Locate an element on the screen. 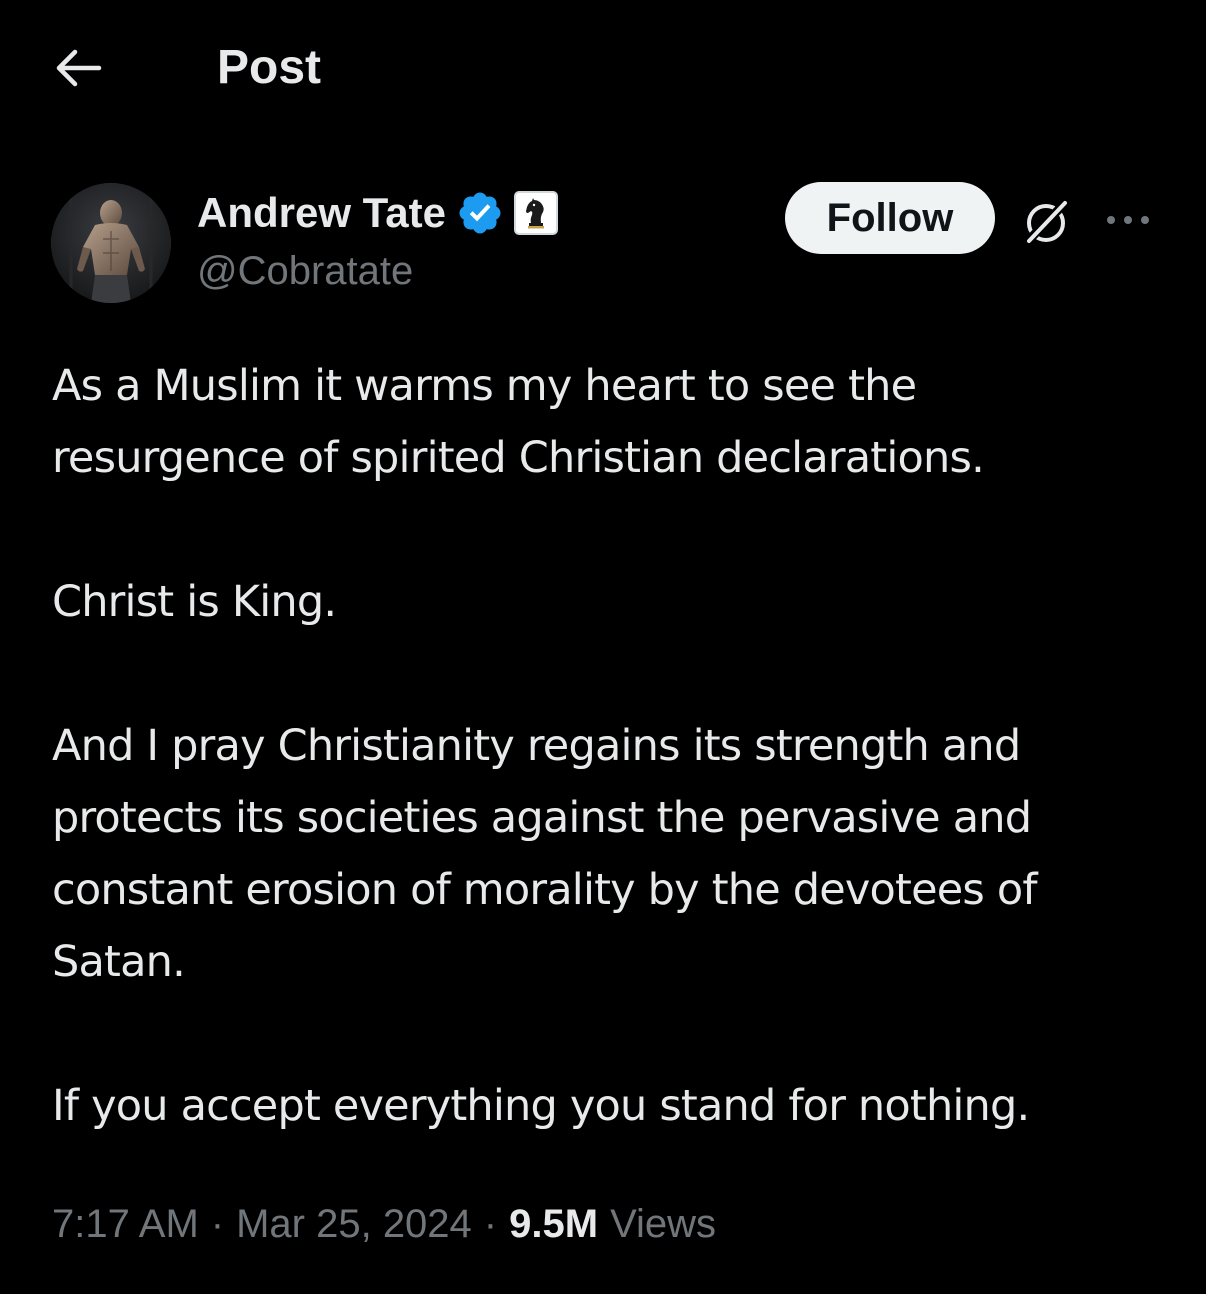  grok-button is located at coordinates (1046, 222).